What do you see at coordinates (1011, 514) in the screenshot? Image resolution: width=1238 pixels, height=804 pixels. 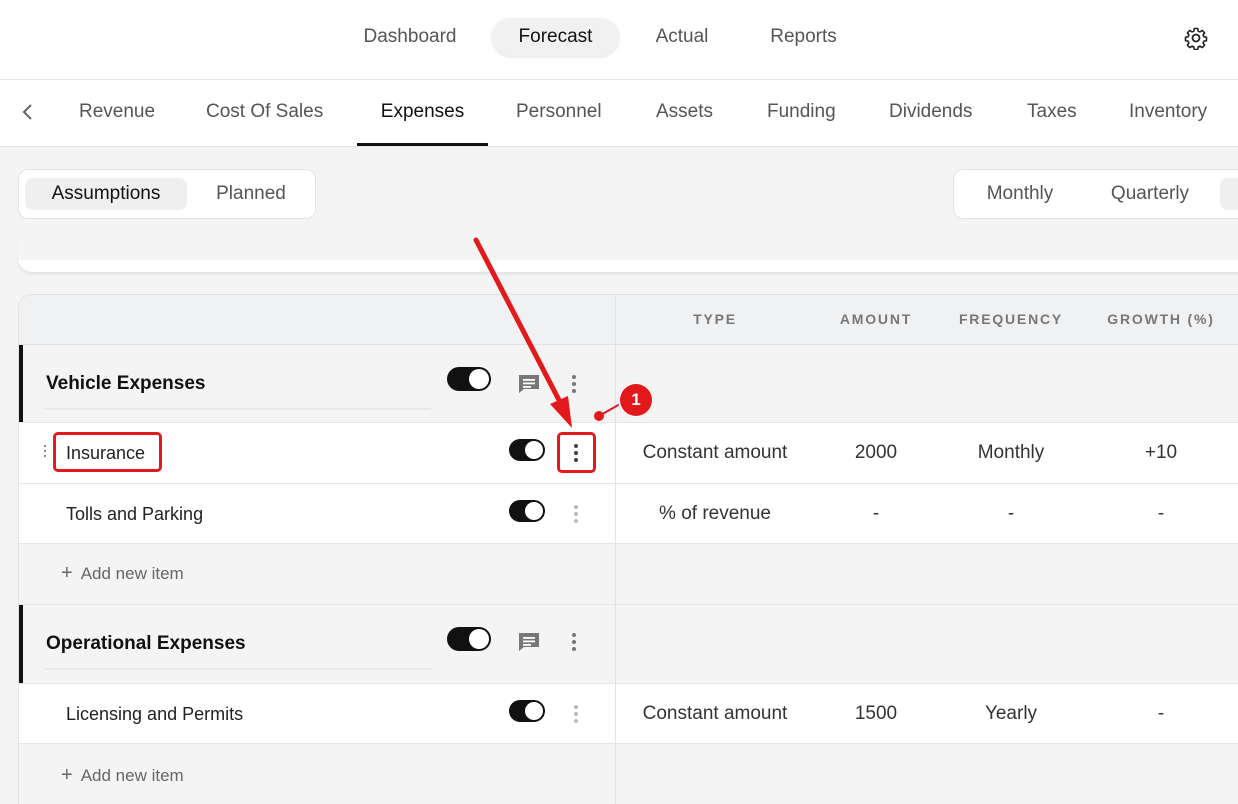 I see `item-frequency: -` at bounding box center [1011, 514].